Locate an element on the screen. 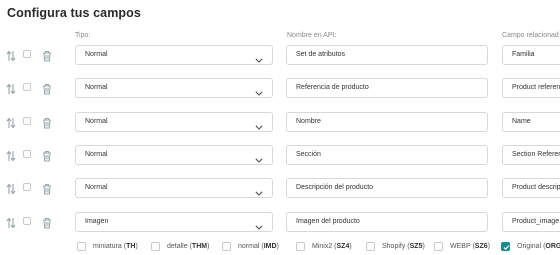 The width and height of the screenshot is (560, 255). api-name-input: Referencia de producto is located at coordinates (387, 88).